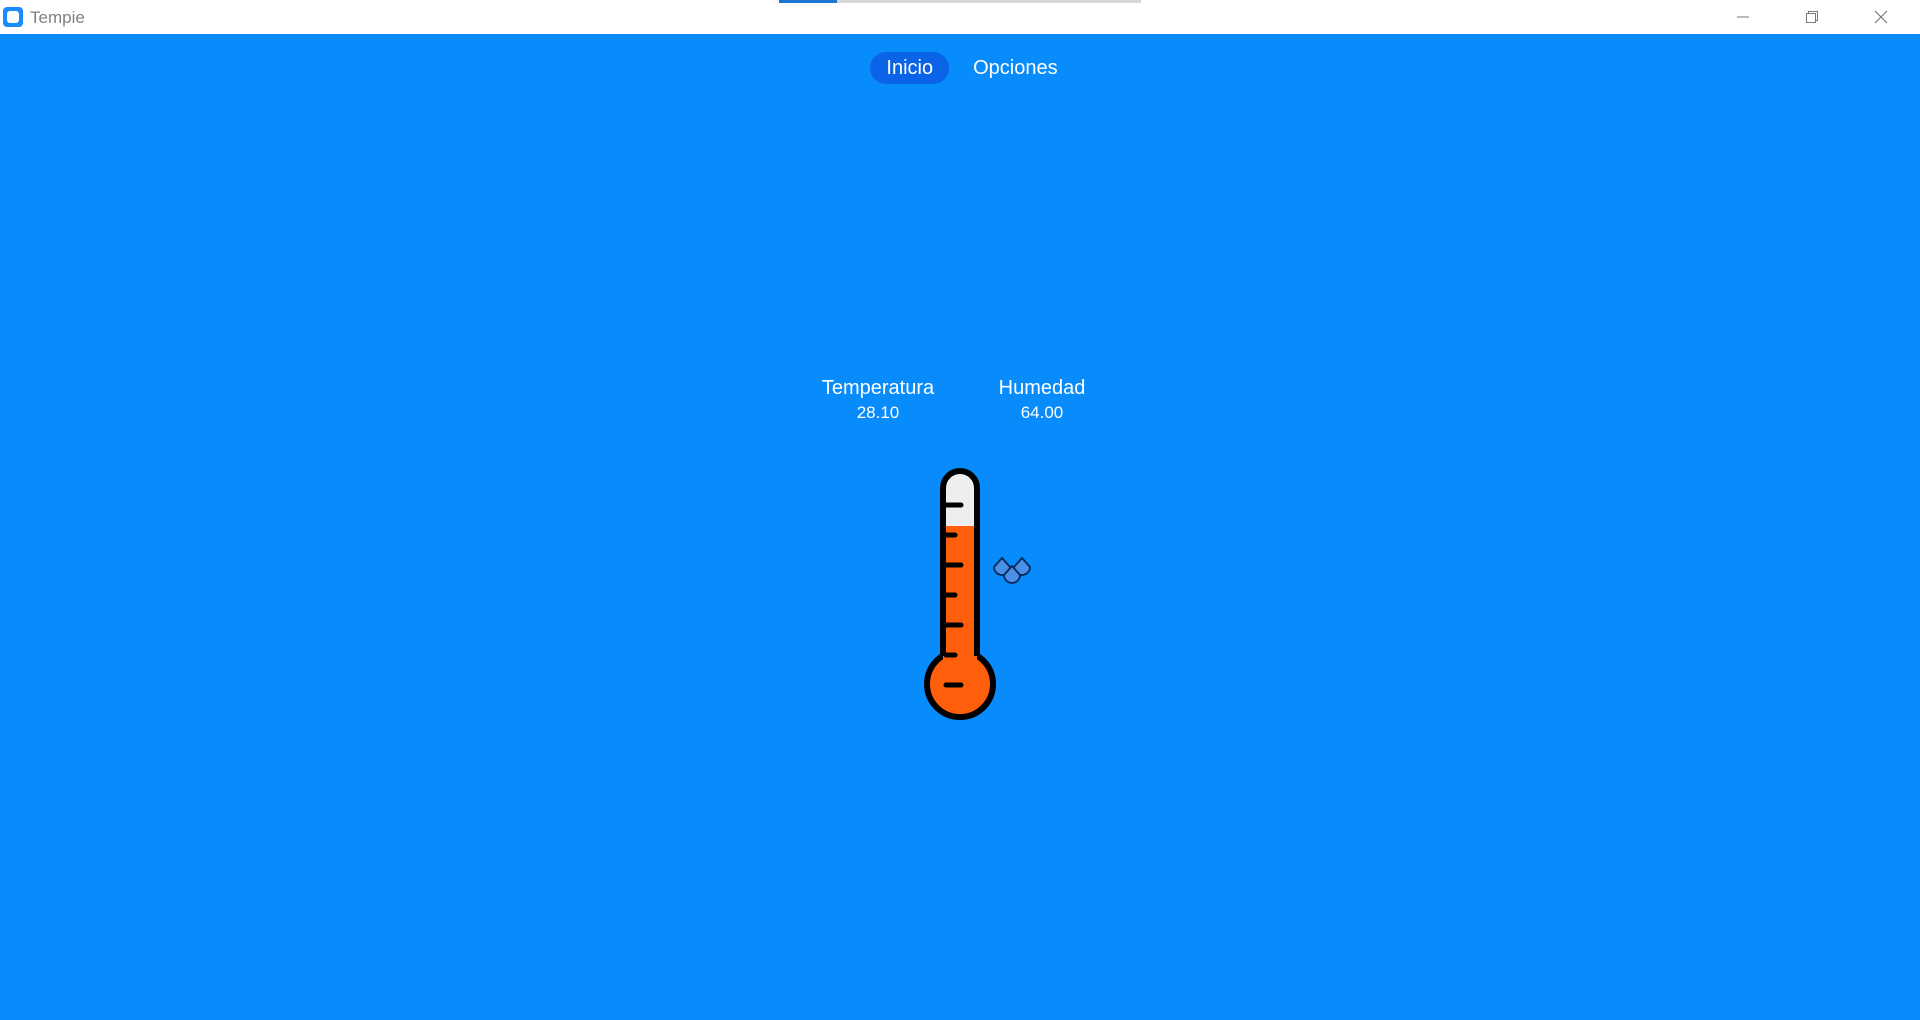 Image resolution: width=1920 pixels, height=1020 pixels. Describe the element at coordinates (910, 68) in the screenshot. I see `tab-inicio: Inicio` at that location.